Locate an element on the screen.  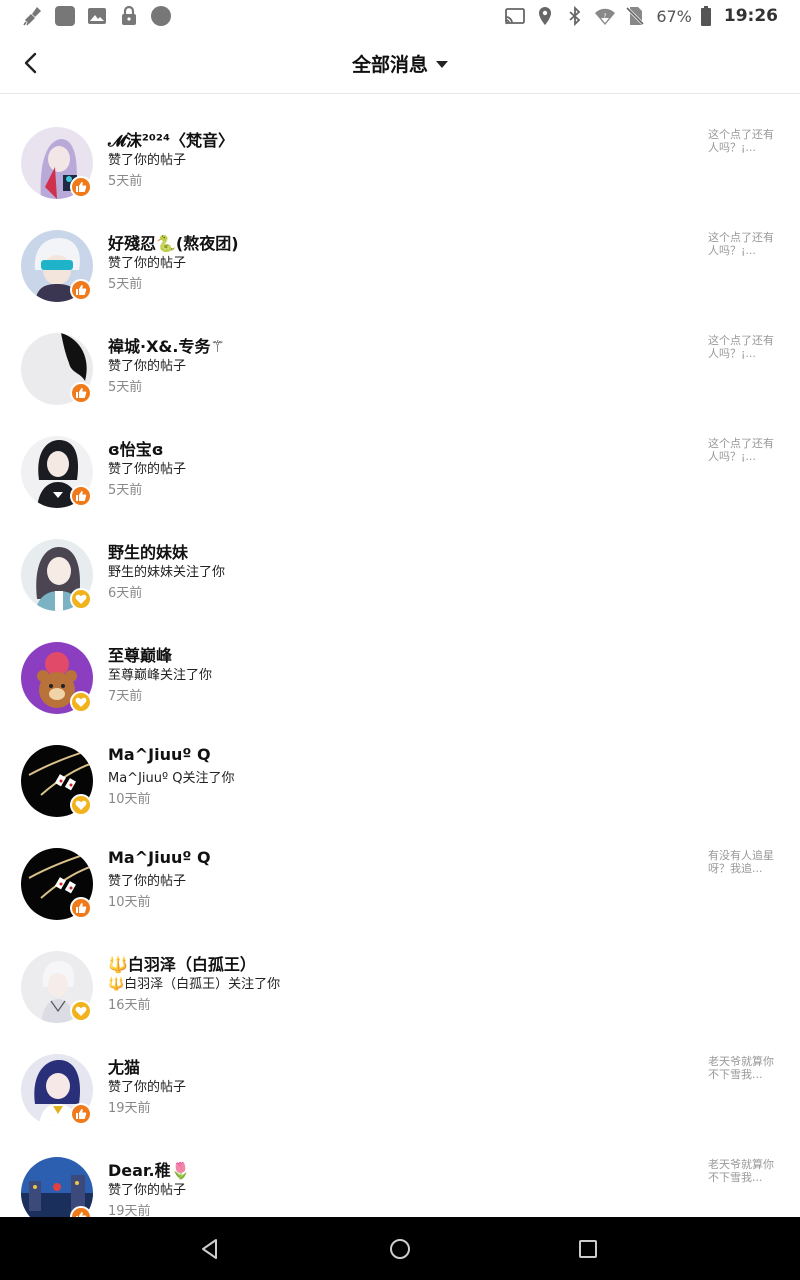
page-title: 全部消息 is located at coordinates (389, 64).